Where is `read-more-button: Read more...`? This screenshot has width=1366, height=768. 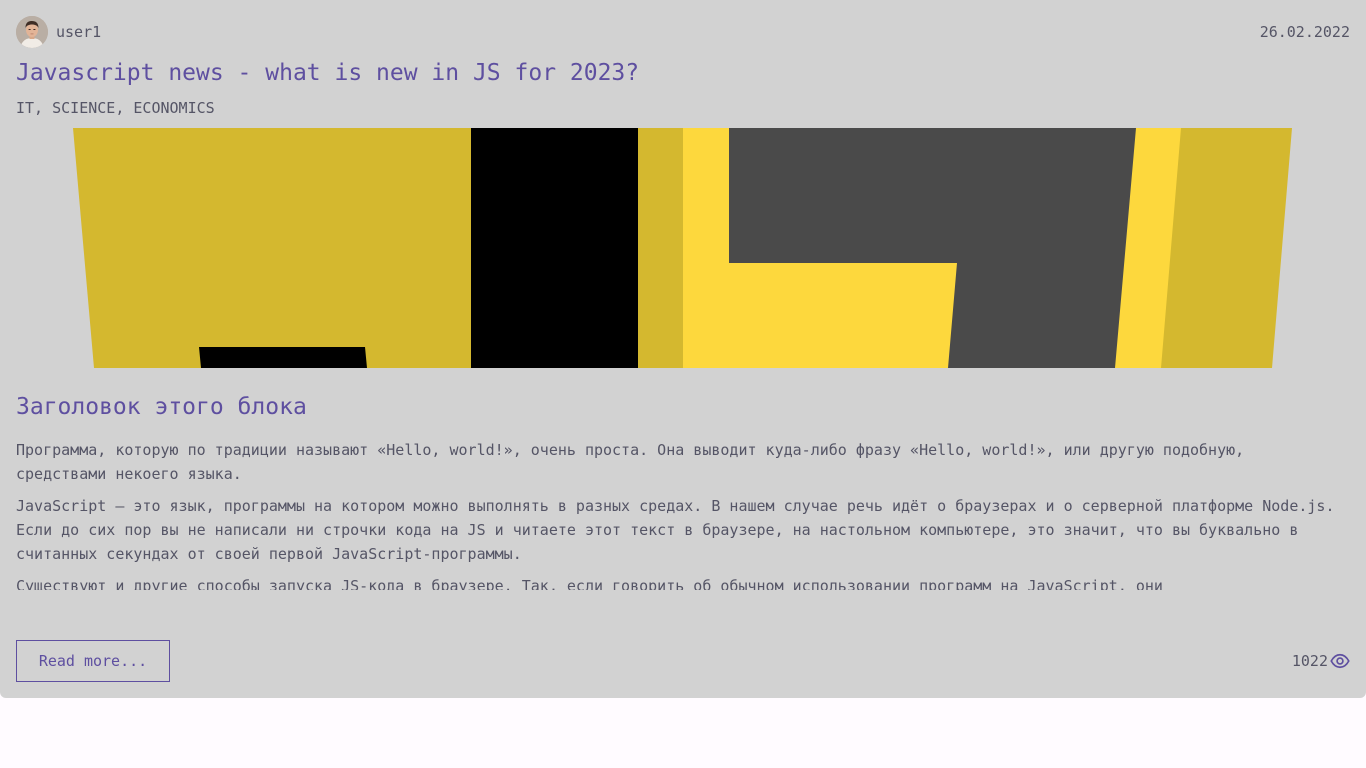 read-more-button: Read more... is located at coordinates (93, 661).